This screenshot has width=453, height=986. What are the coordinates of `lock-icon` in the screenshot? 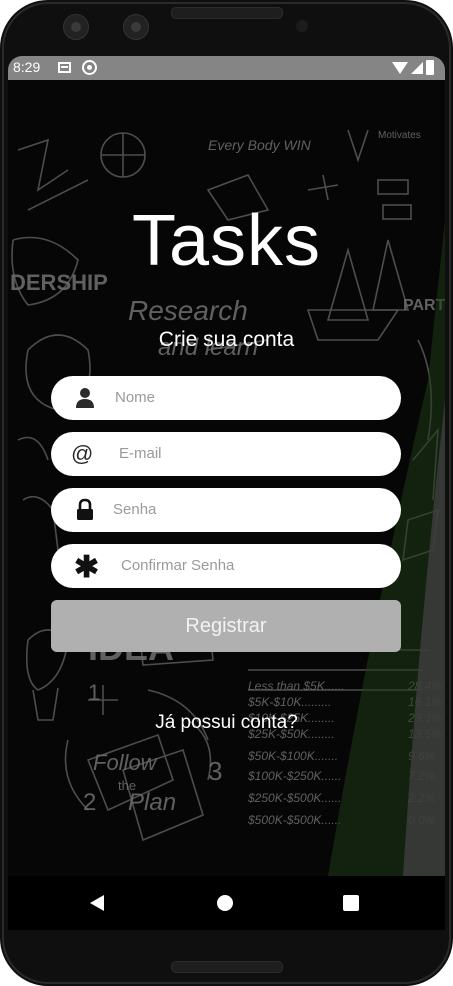 It's located at (85, 509).